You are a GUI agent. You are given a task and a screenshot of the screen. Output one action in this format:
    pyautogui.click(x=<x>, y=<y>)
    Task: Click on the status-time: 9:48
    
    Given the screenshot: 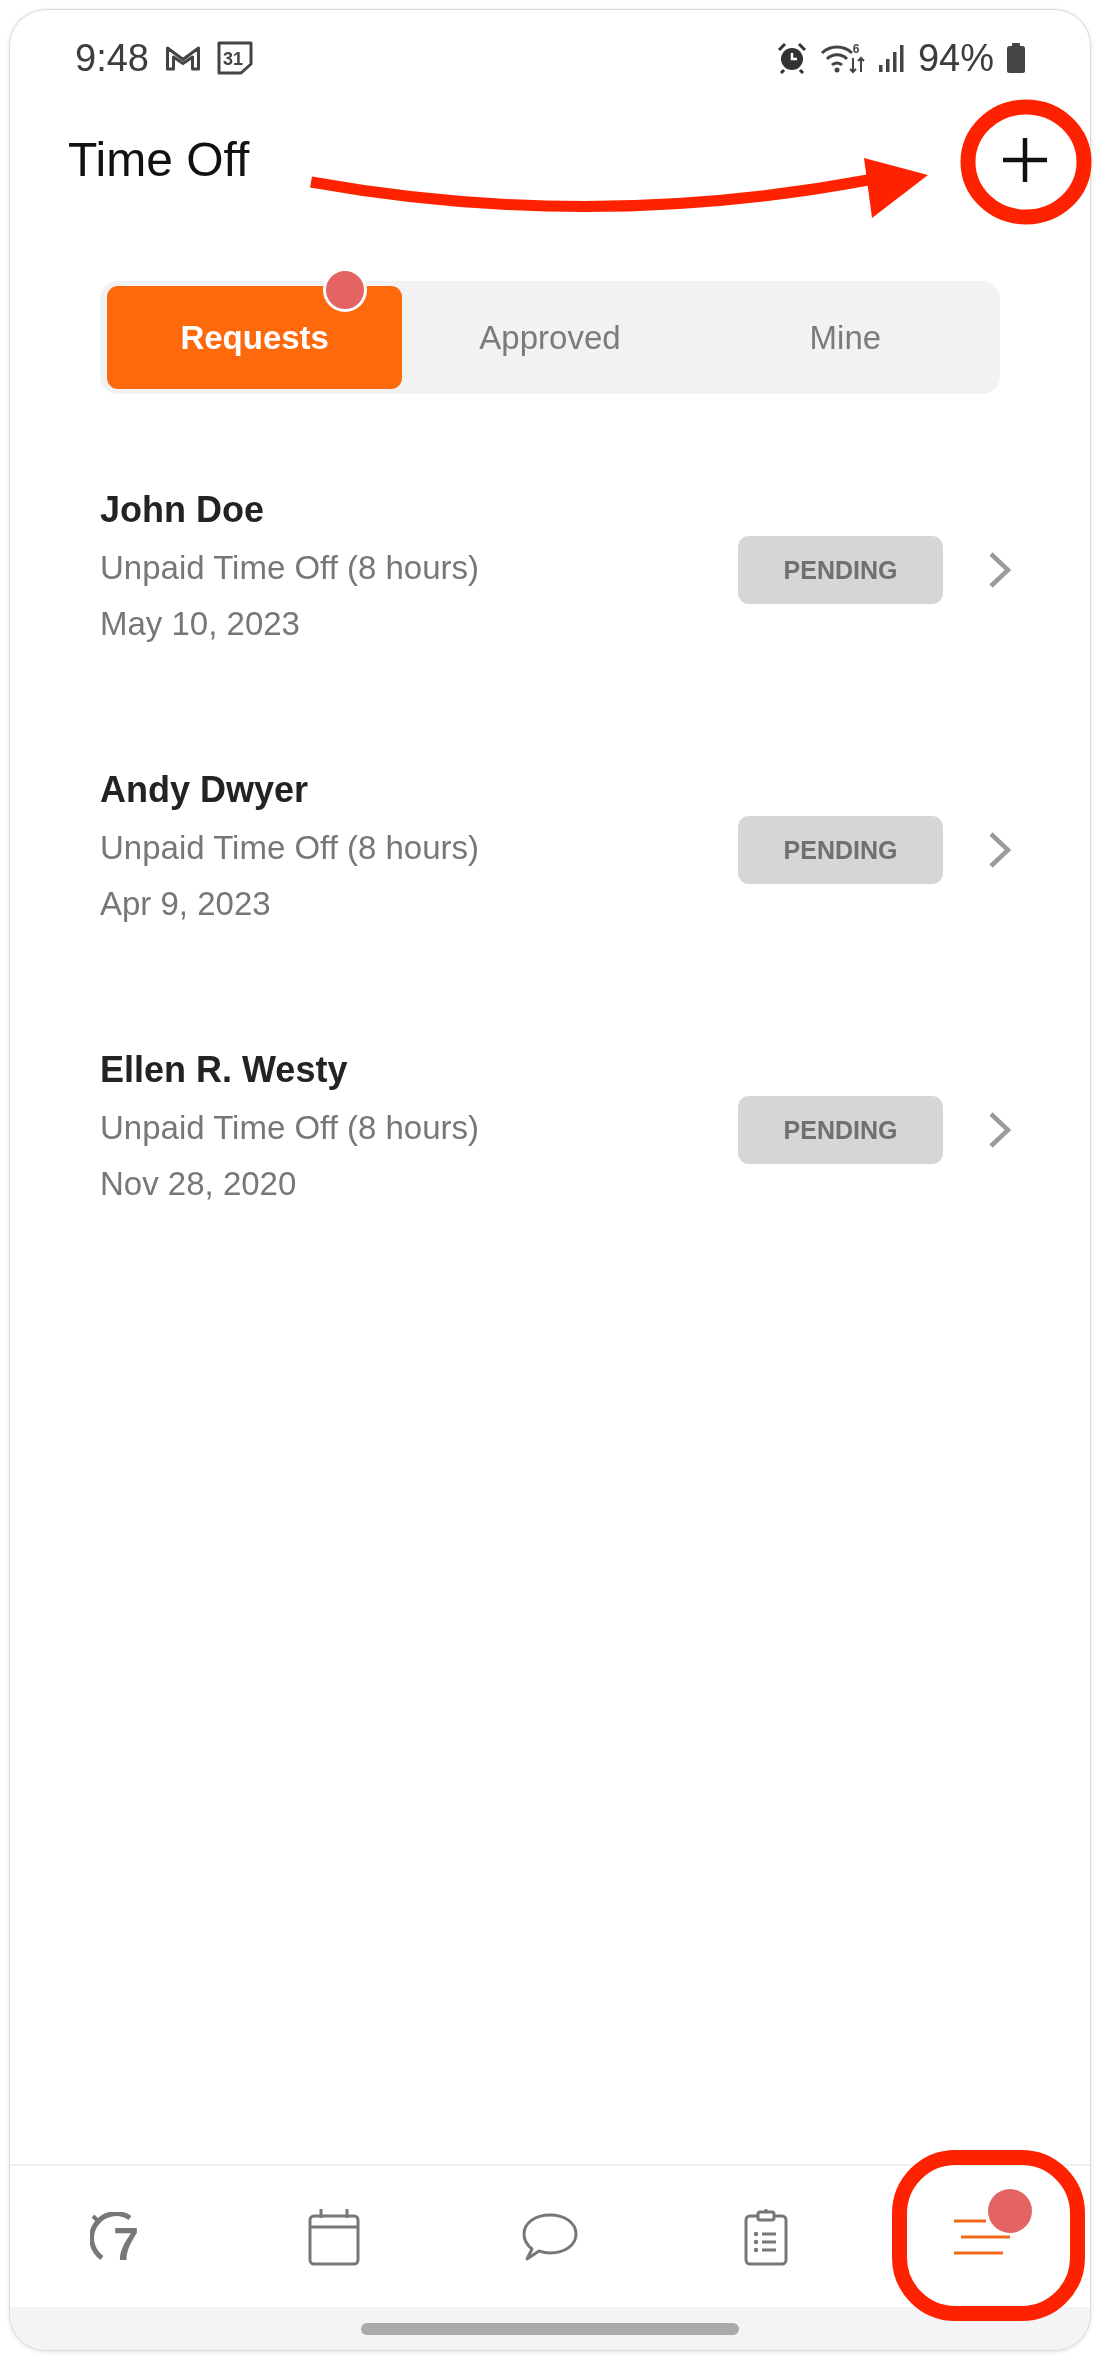 What is the action you would take?
    pyautogui.click(x=112, y=57)
    